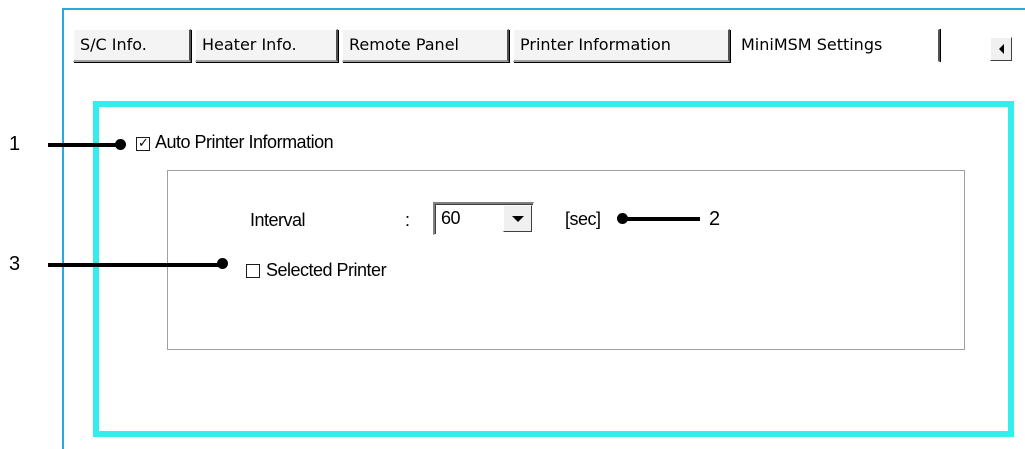  I want to click on chevron-down-icon, so click(517, 218).